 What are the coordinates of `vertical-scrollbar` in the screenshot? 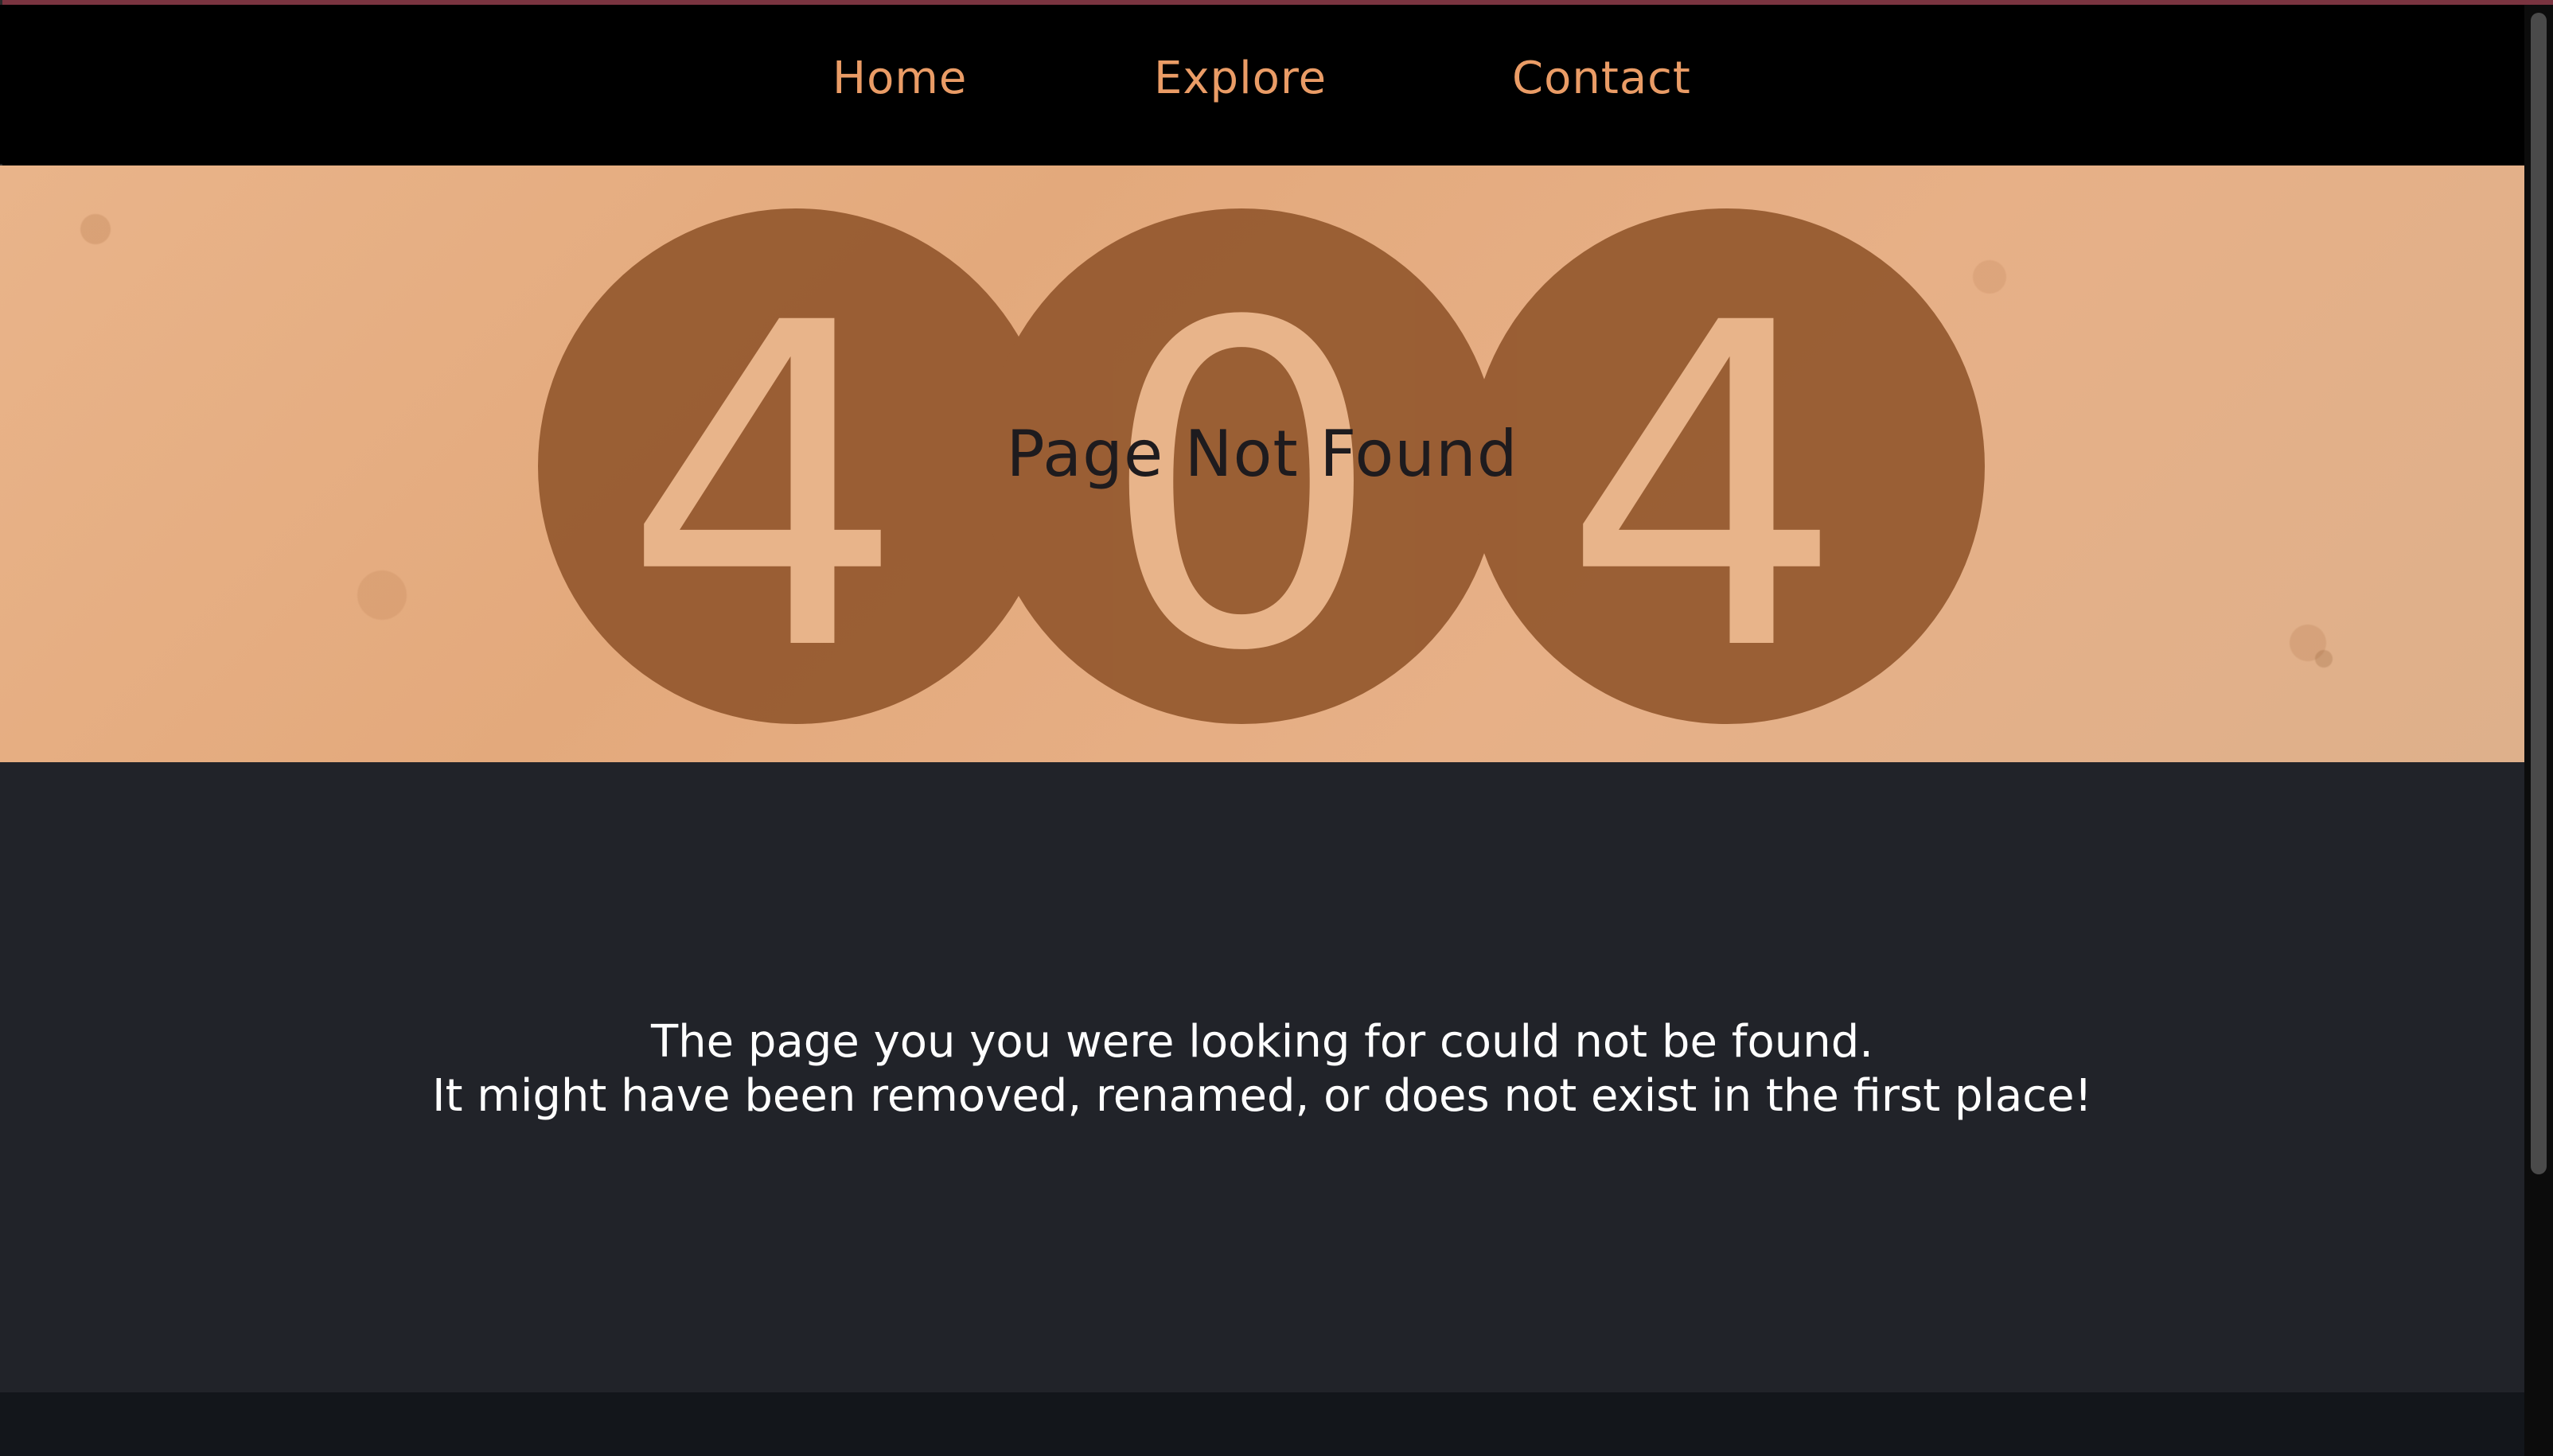 It's located at (2538, 730).